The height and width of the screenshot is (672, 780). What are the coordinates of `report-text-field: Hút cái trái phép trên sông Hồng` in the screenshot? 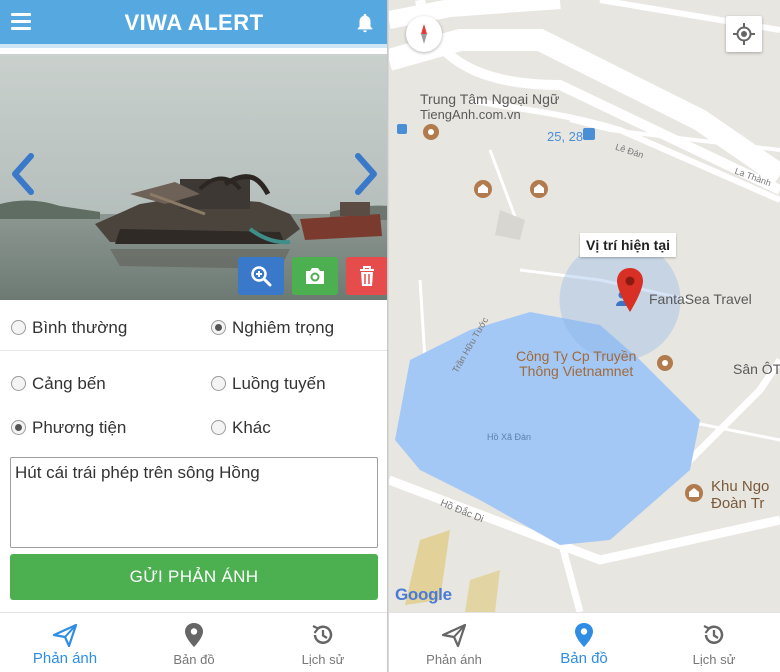 It's located at (194, 502).